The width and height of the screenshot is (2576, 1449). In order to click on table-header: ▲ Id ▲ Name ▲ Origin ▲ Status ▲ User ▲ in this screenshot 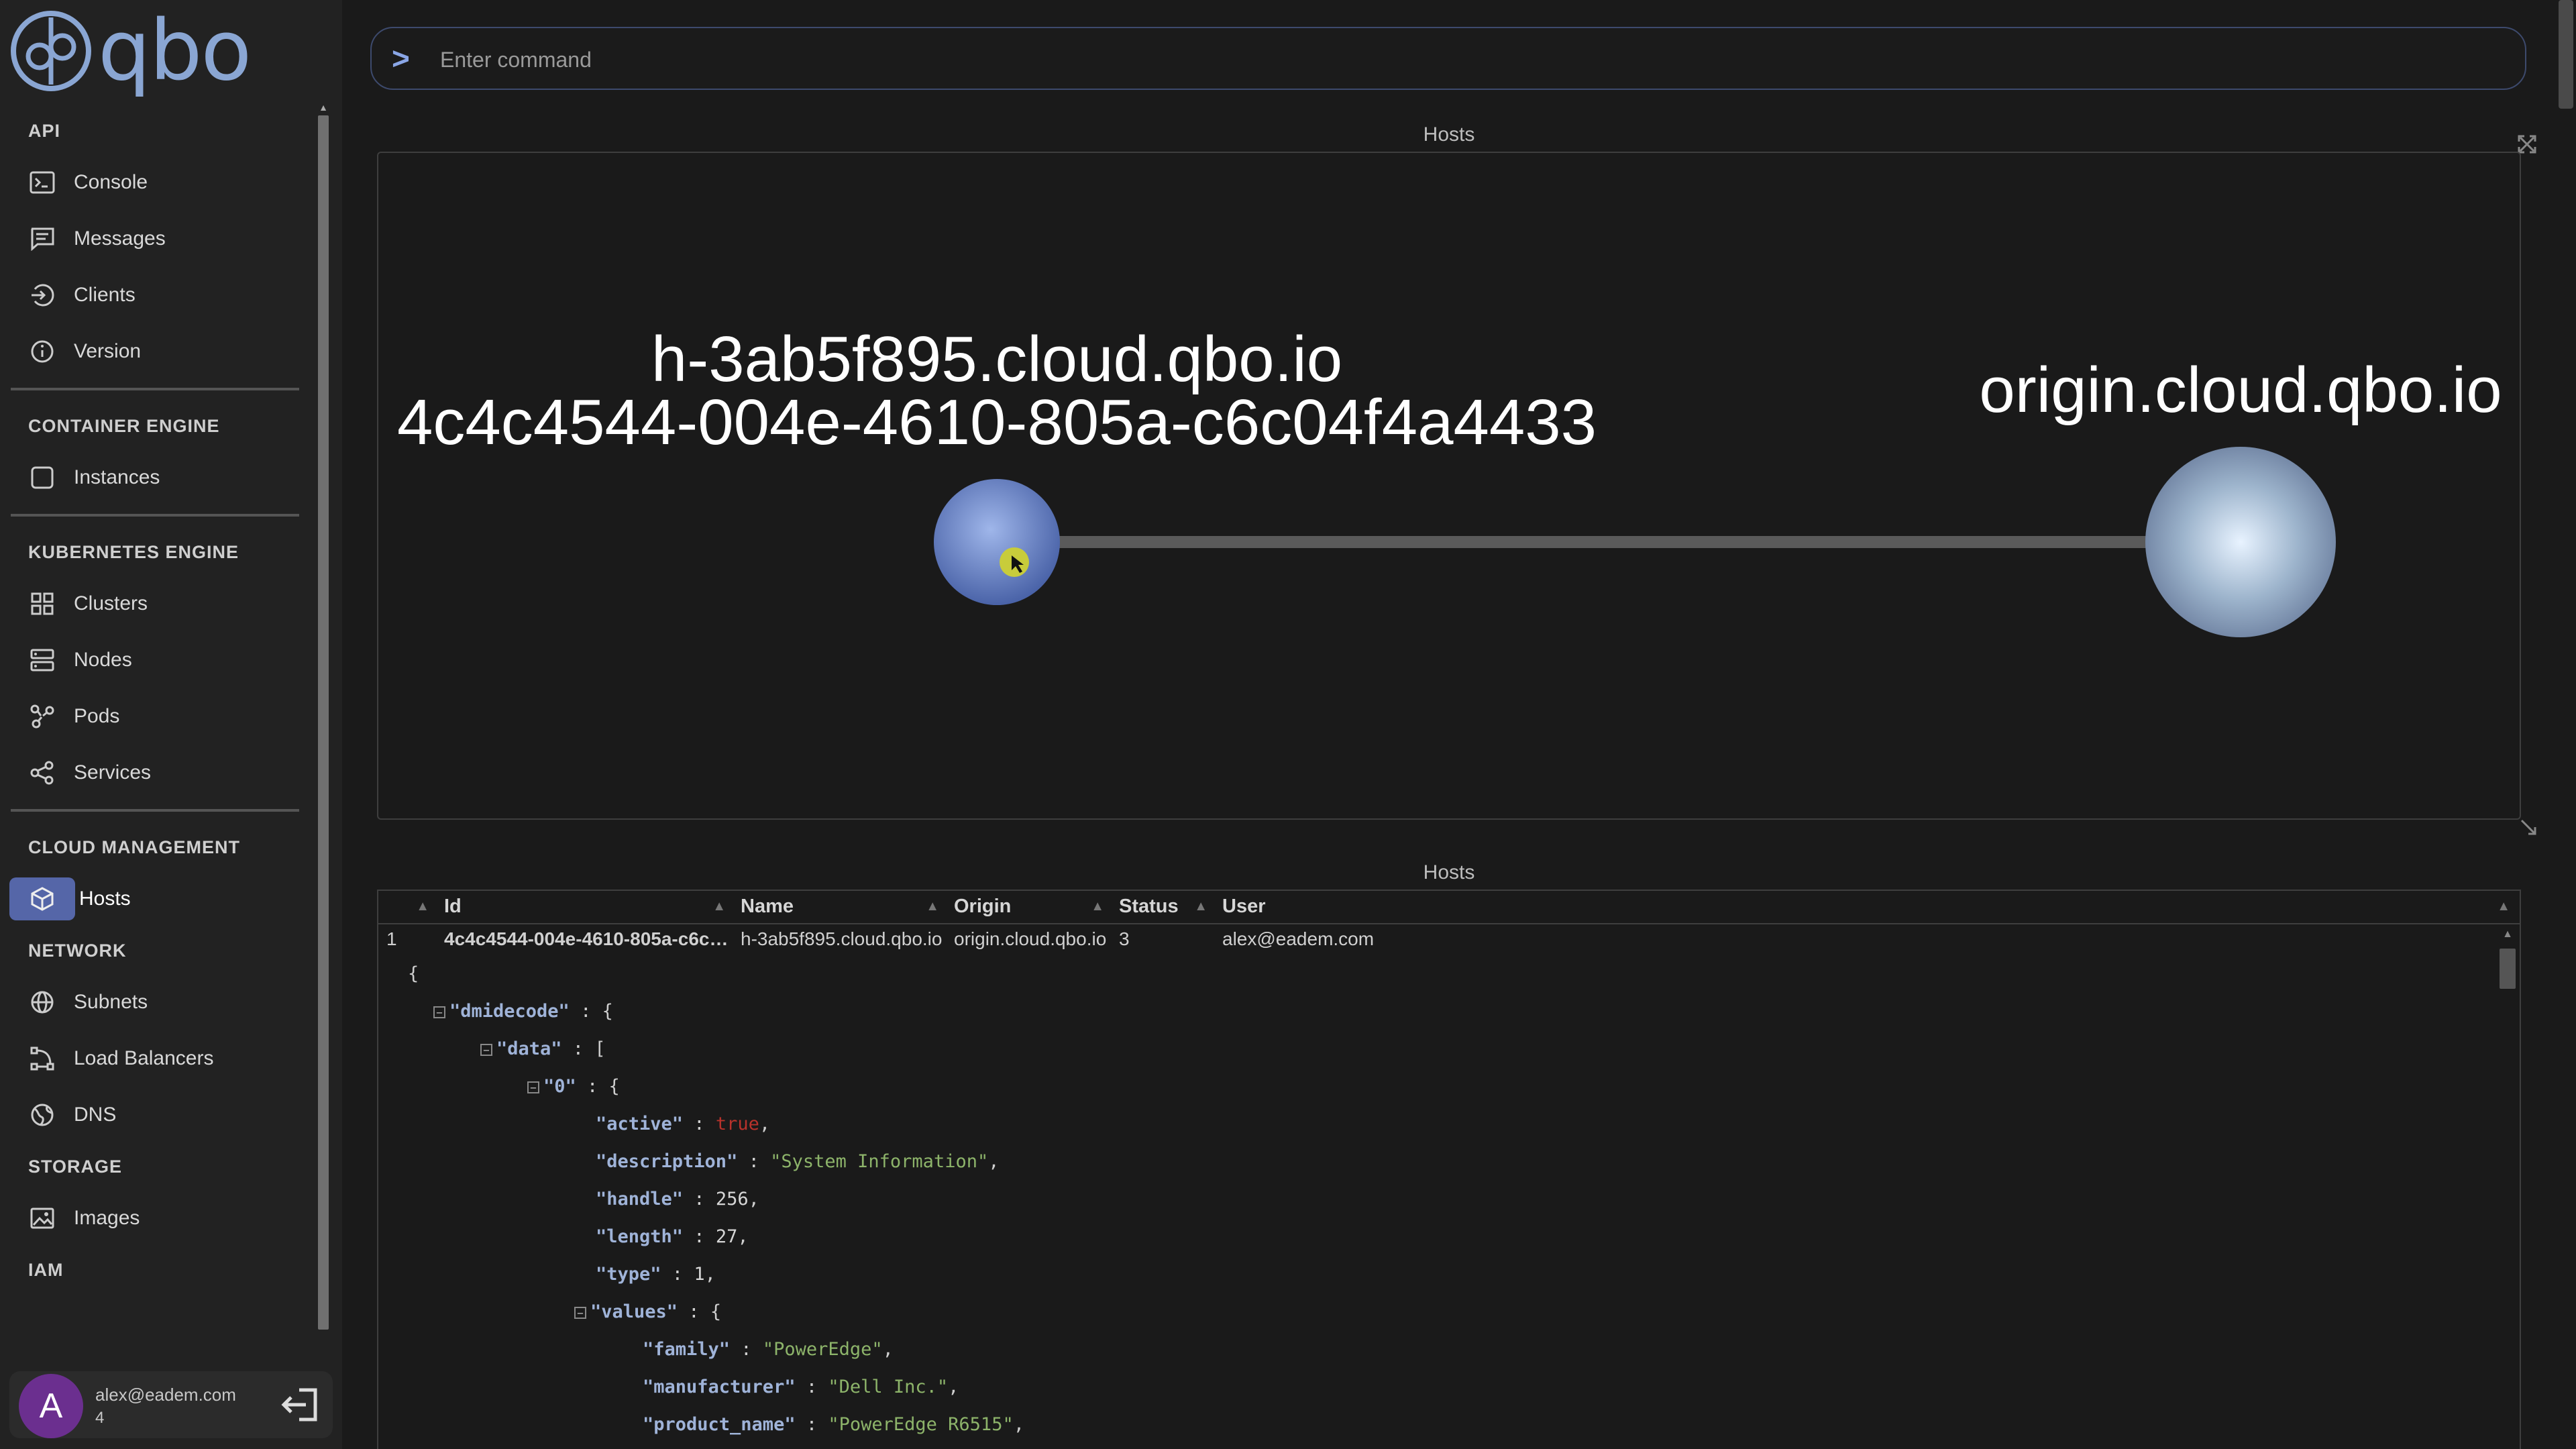, I will do `click(1449, 907)`.